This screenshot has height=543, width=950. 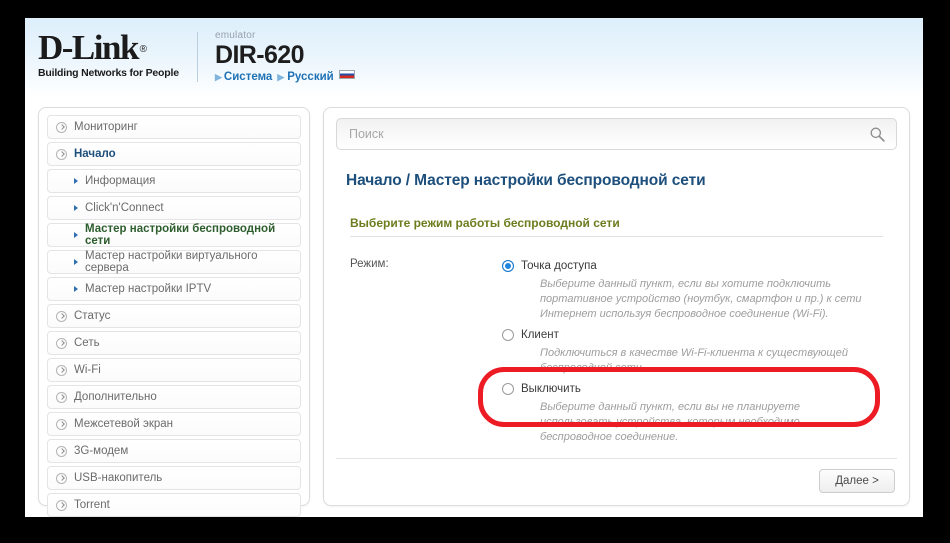 What do you see at coordinates (857, 481) in the screenshot?
I see `next-button: Далее >` at bounding box center [857, 481].